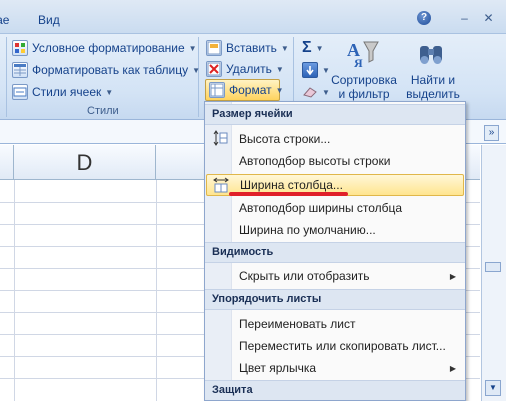  I want to click on column-width-icon, so click(221, 185).